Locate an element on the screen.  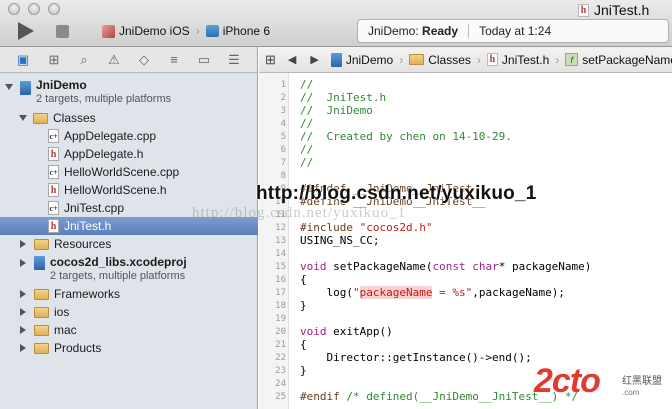
app-target-icon is located at coordinates (108, 31).